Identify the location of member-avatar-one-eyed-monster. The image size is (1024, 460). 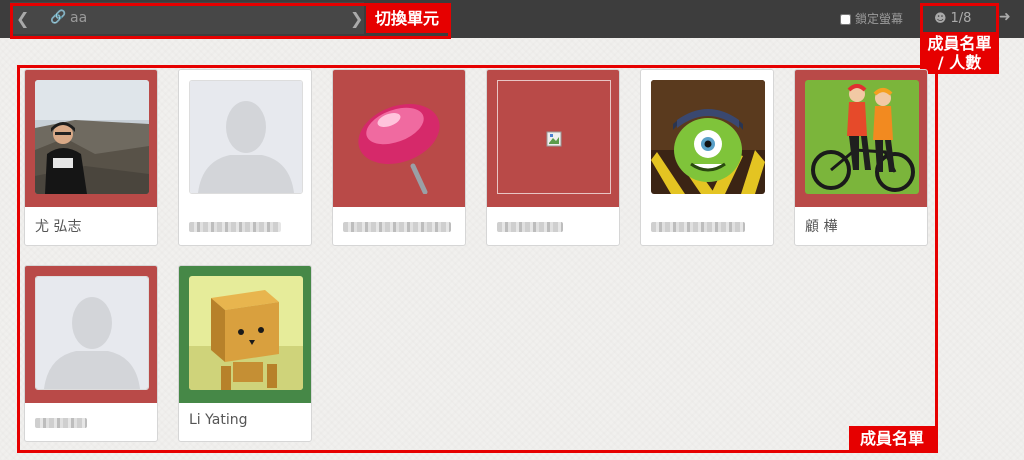
(708, 137).